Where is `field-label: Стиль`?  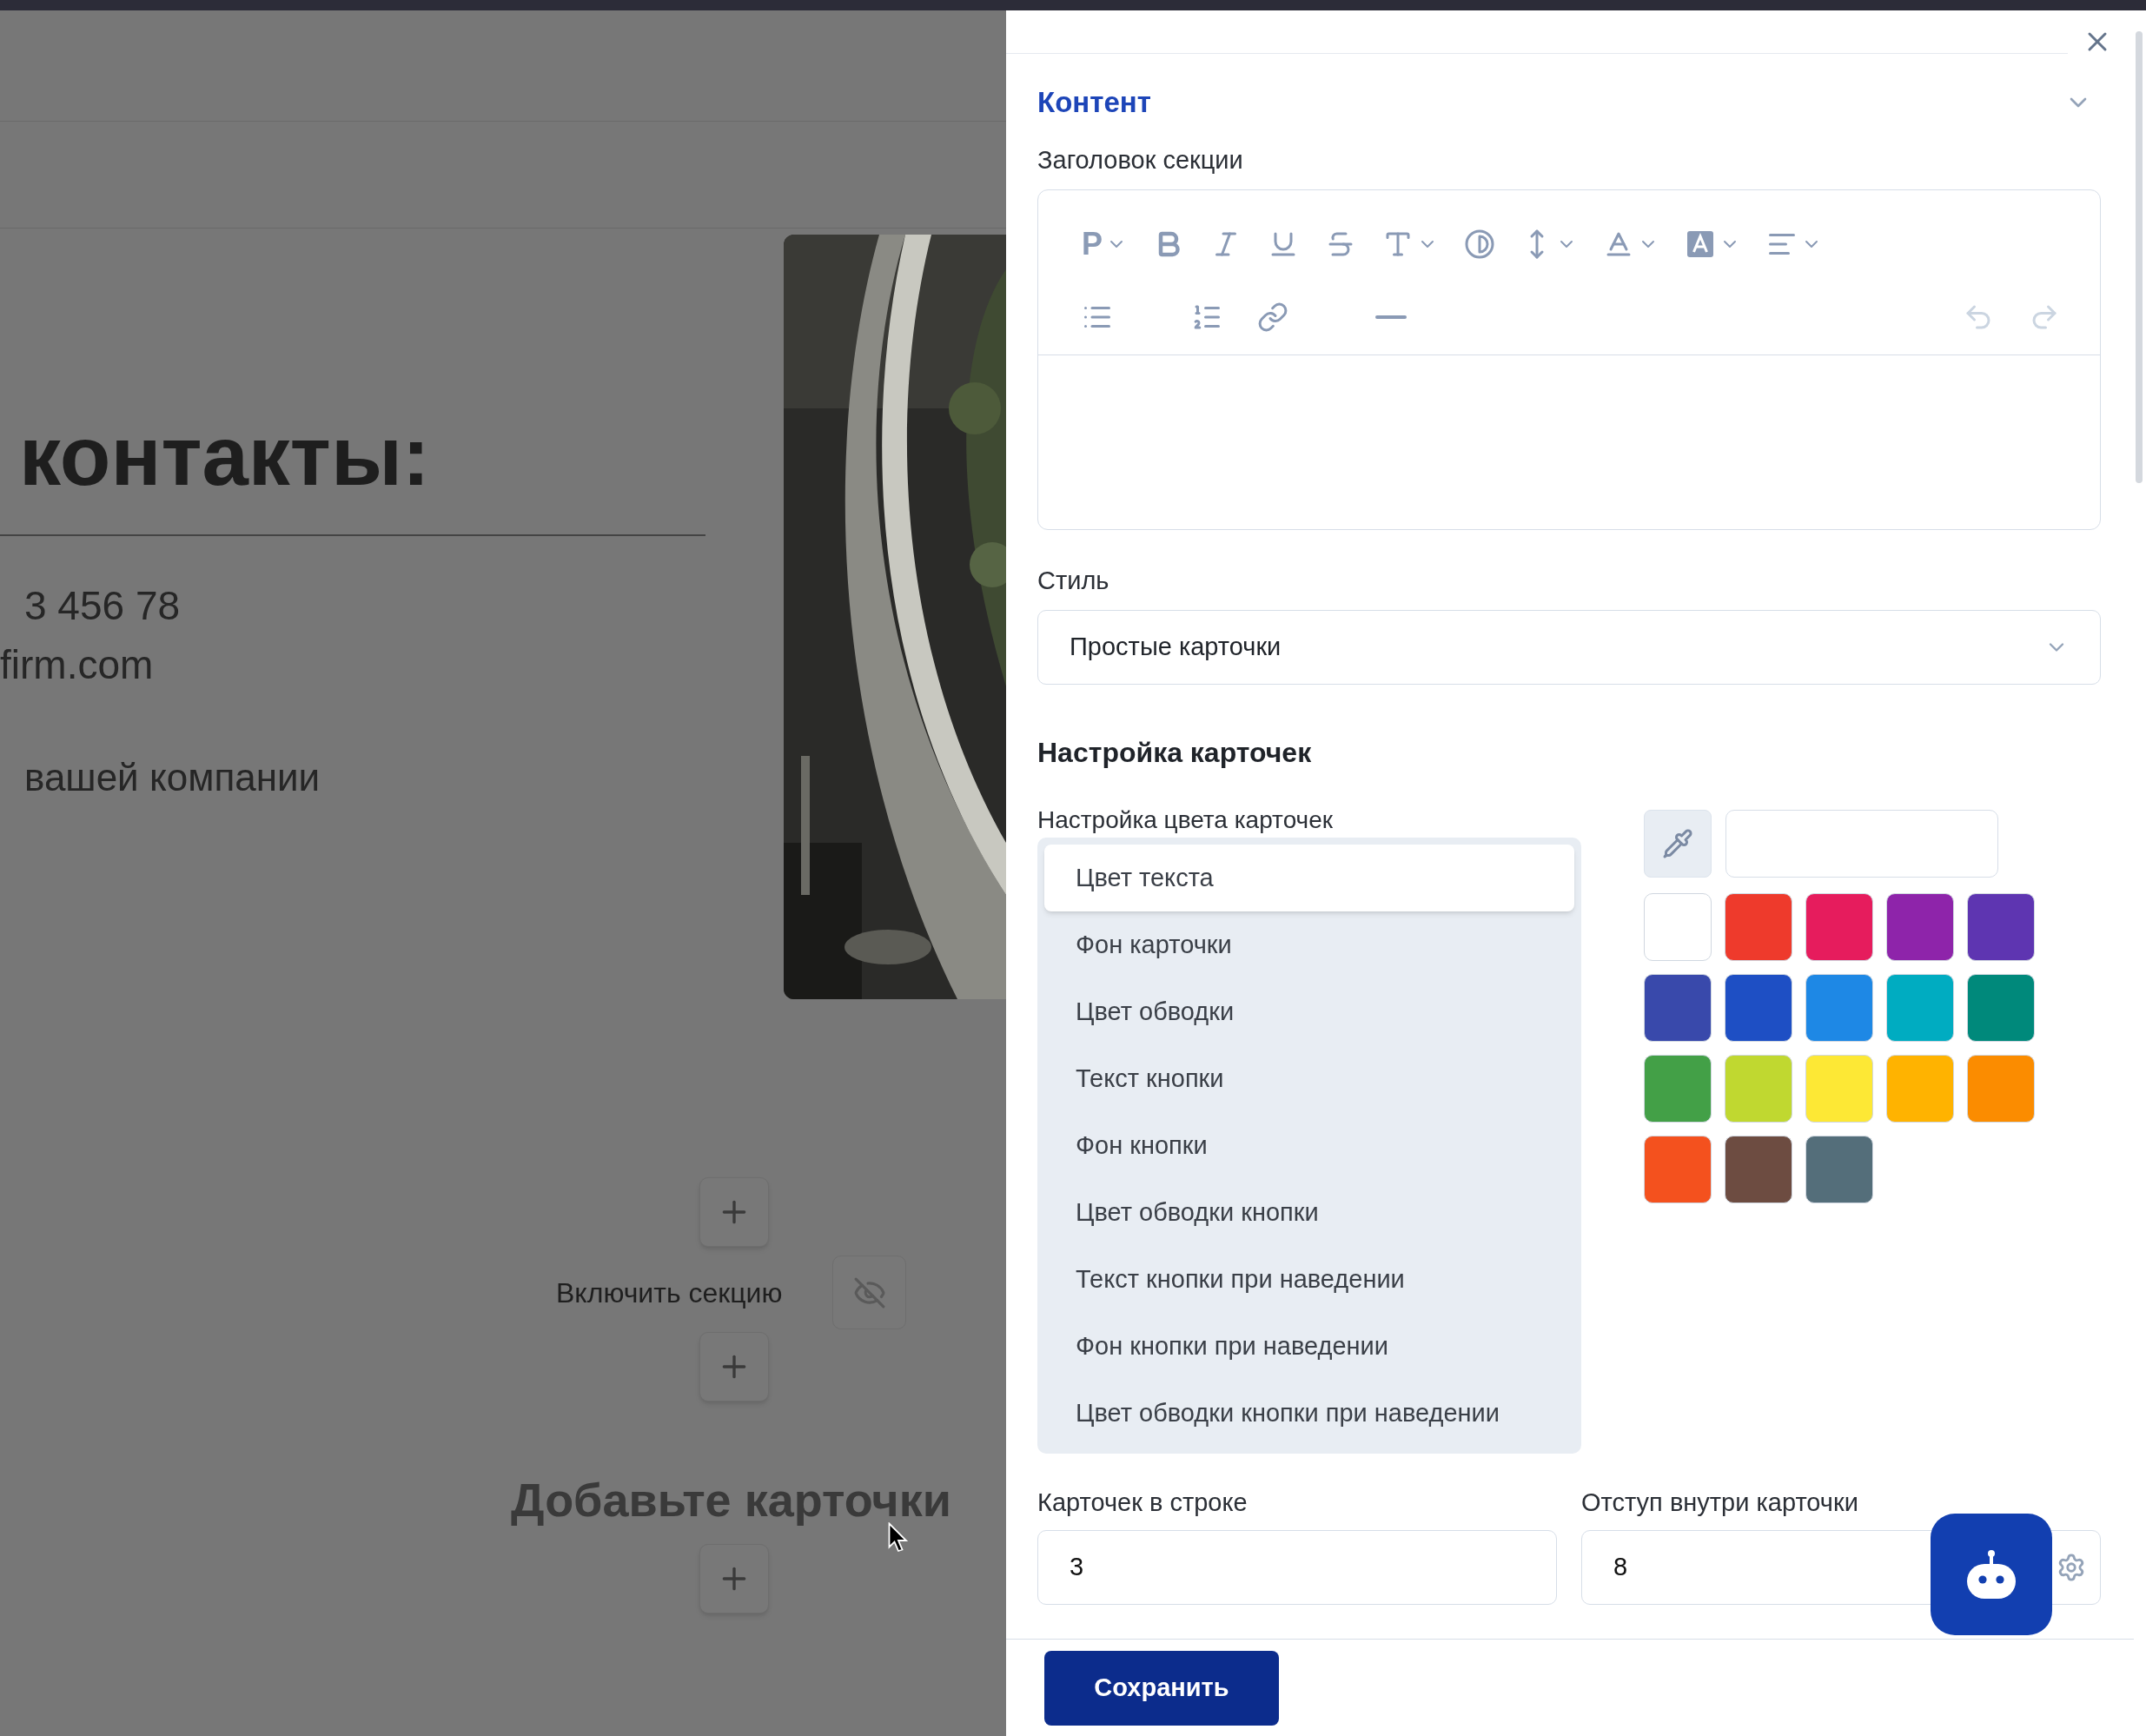
field-label: Стиль is located at coordinates (1073, 581).